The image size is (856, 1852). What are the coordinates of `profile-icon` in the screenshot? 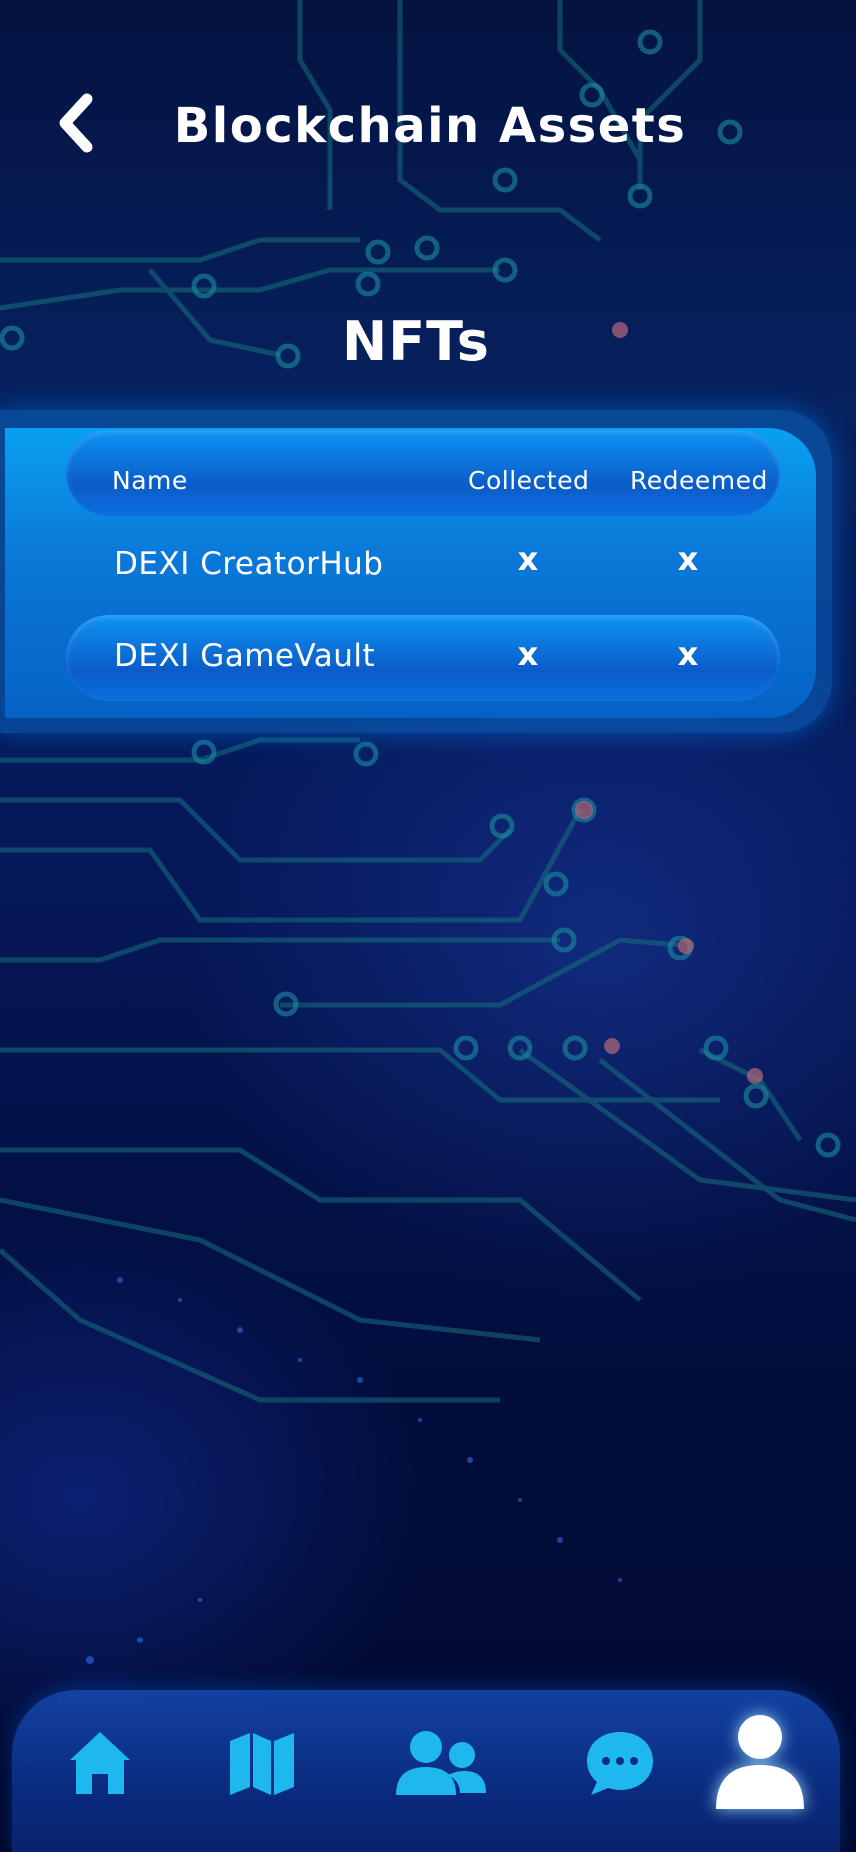 It's located at (760, 1765).